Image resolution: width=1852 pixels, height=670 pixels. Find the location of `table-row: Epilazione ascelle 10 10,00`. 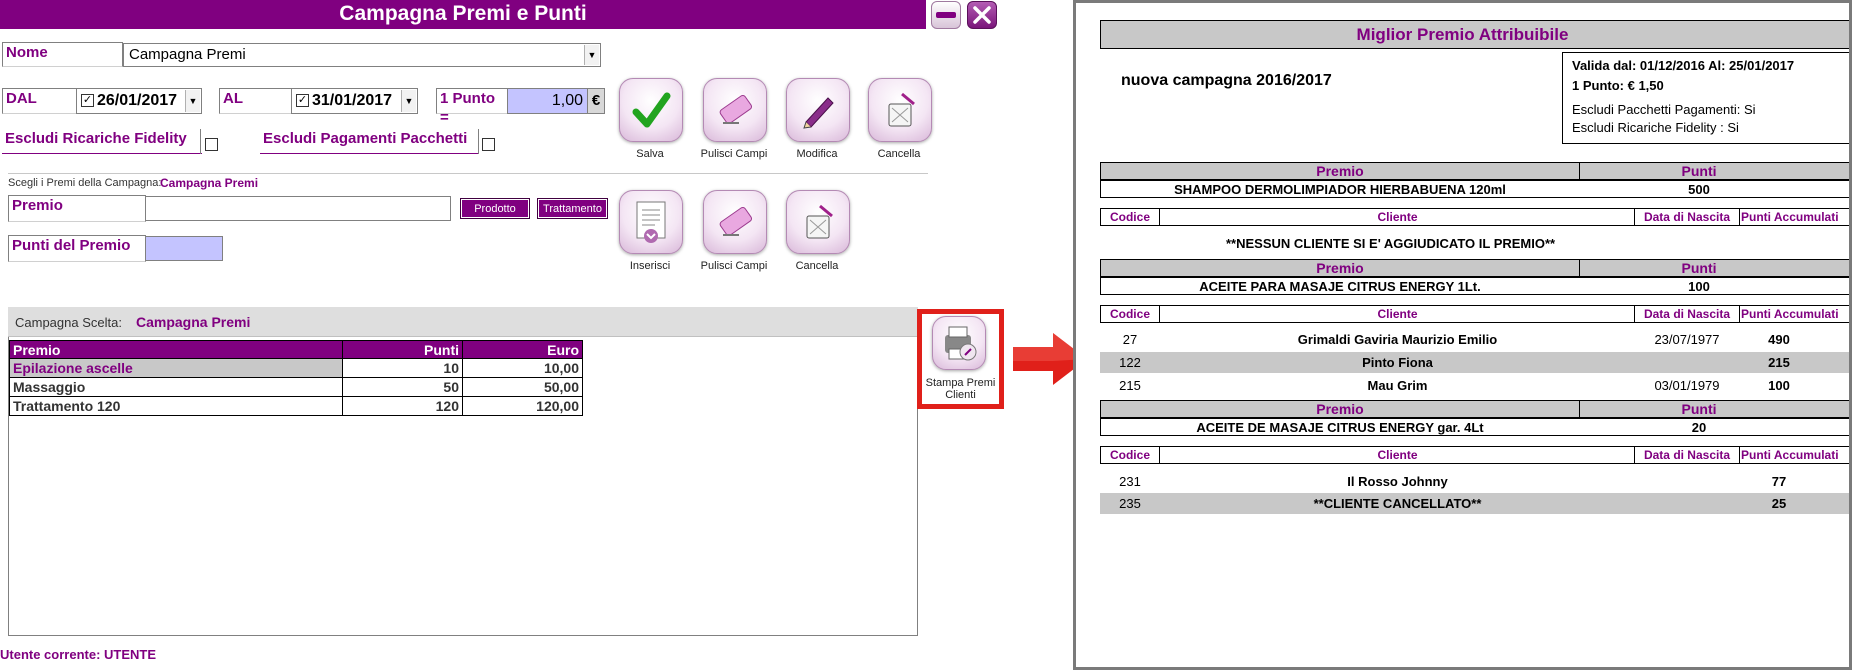

table-row: Epilazione ascelle 10 10,00 is located at coordinates (296, 368).